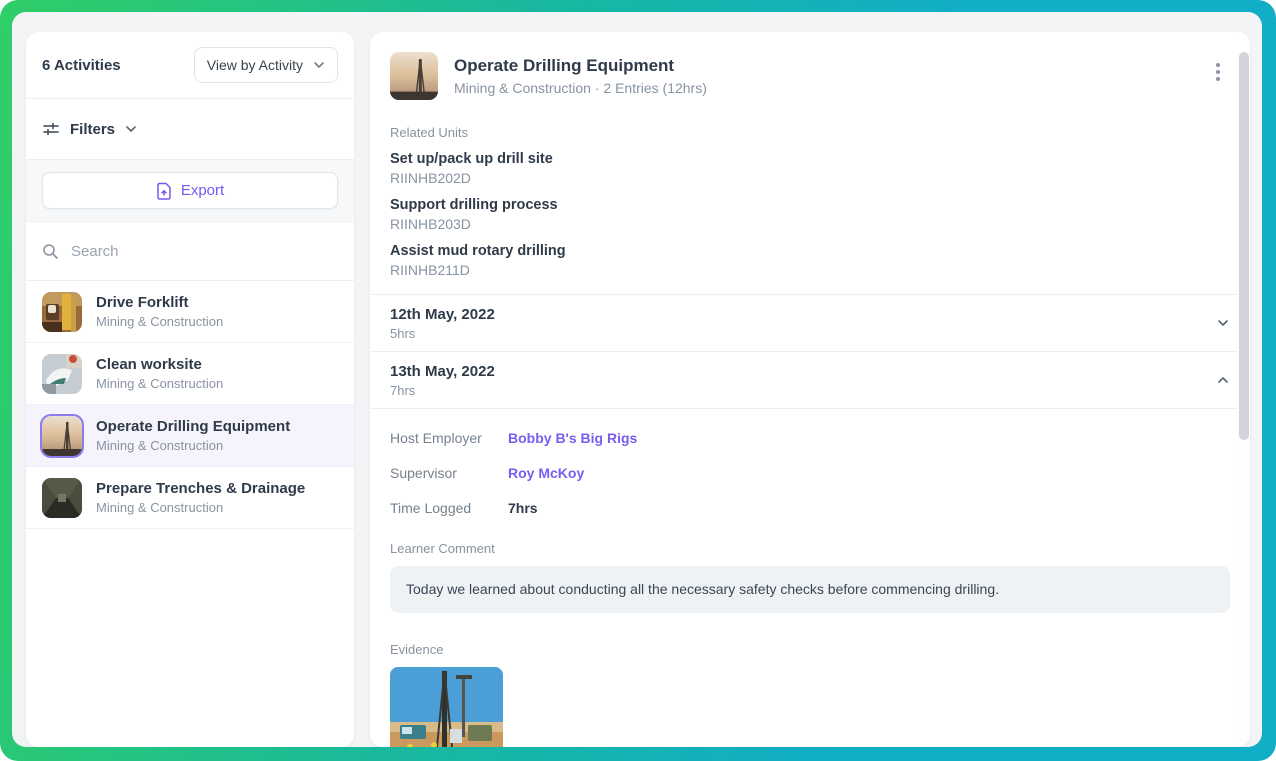  Describe the element at coordinates (431, 508) in the screenshot. I see `time-logged-label: Time Logged` at that location.